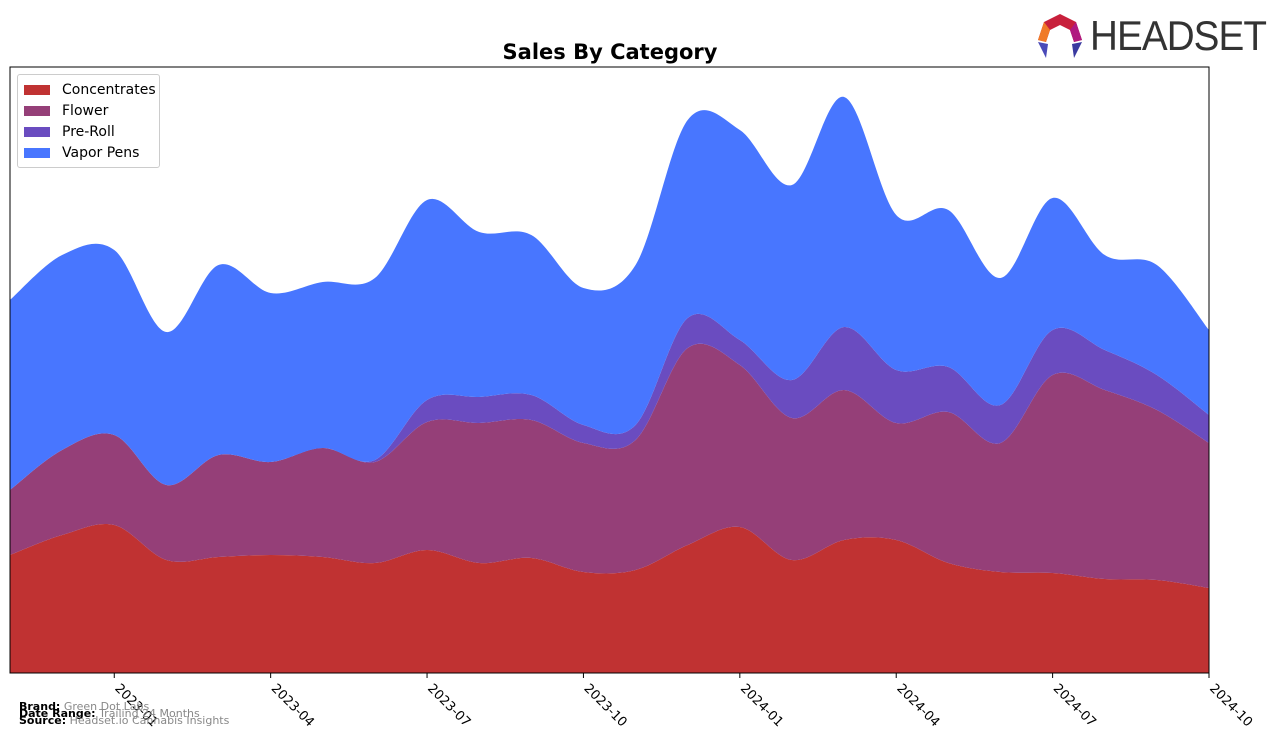 Image resolution: width=1276 pixels, height=743 pixels. What do you see at coordinates (1230, 705) in the screenshot?
I see `x-tick-label: 2024-10` at bounding box center [1230, 705].